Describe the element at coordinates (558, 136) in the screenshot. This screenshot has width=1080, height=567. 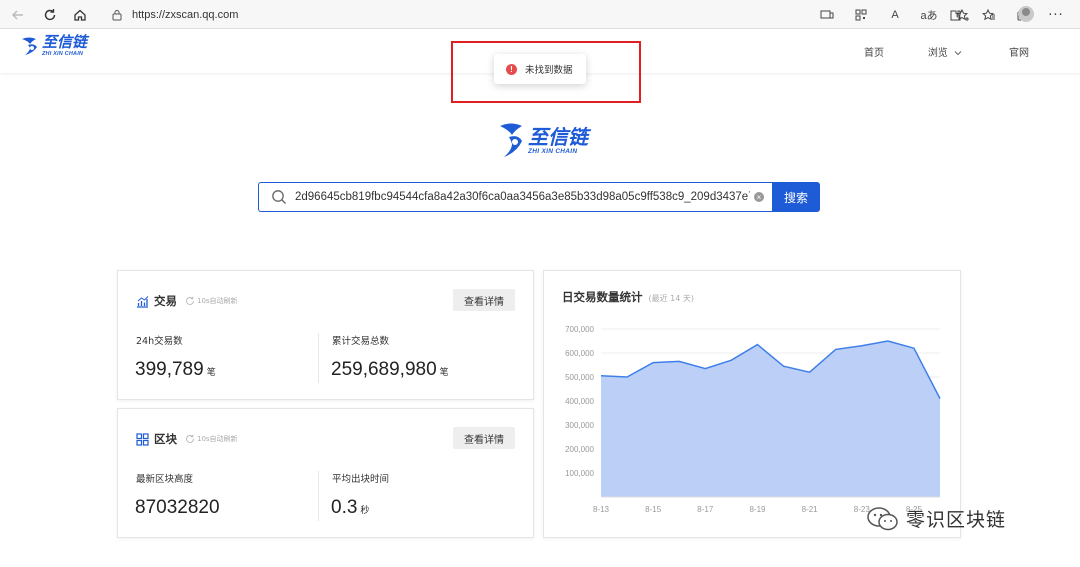
I see `hero-logo-title: 至信链` at that location.